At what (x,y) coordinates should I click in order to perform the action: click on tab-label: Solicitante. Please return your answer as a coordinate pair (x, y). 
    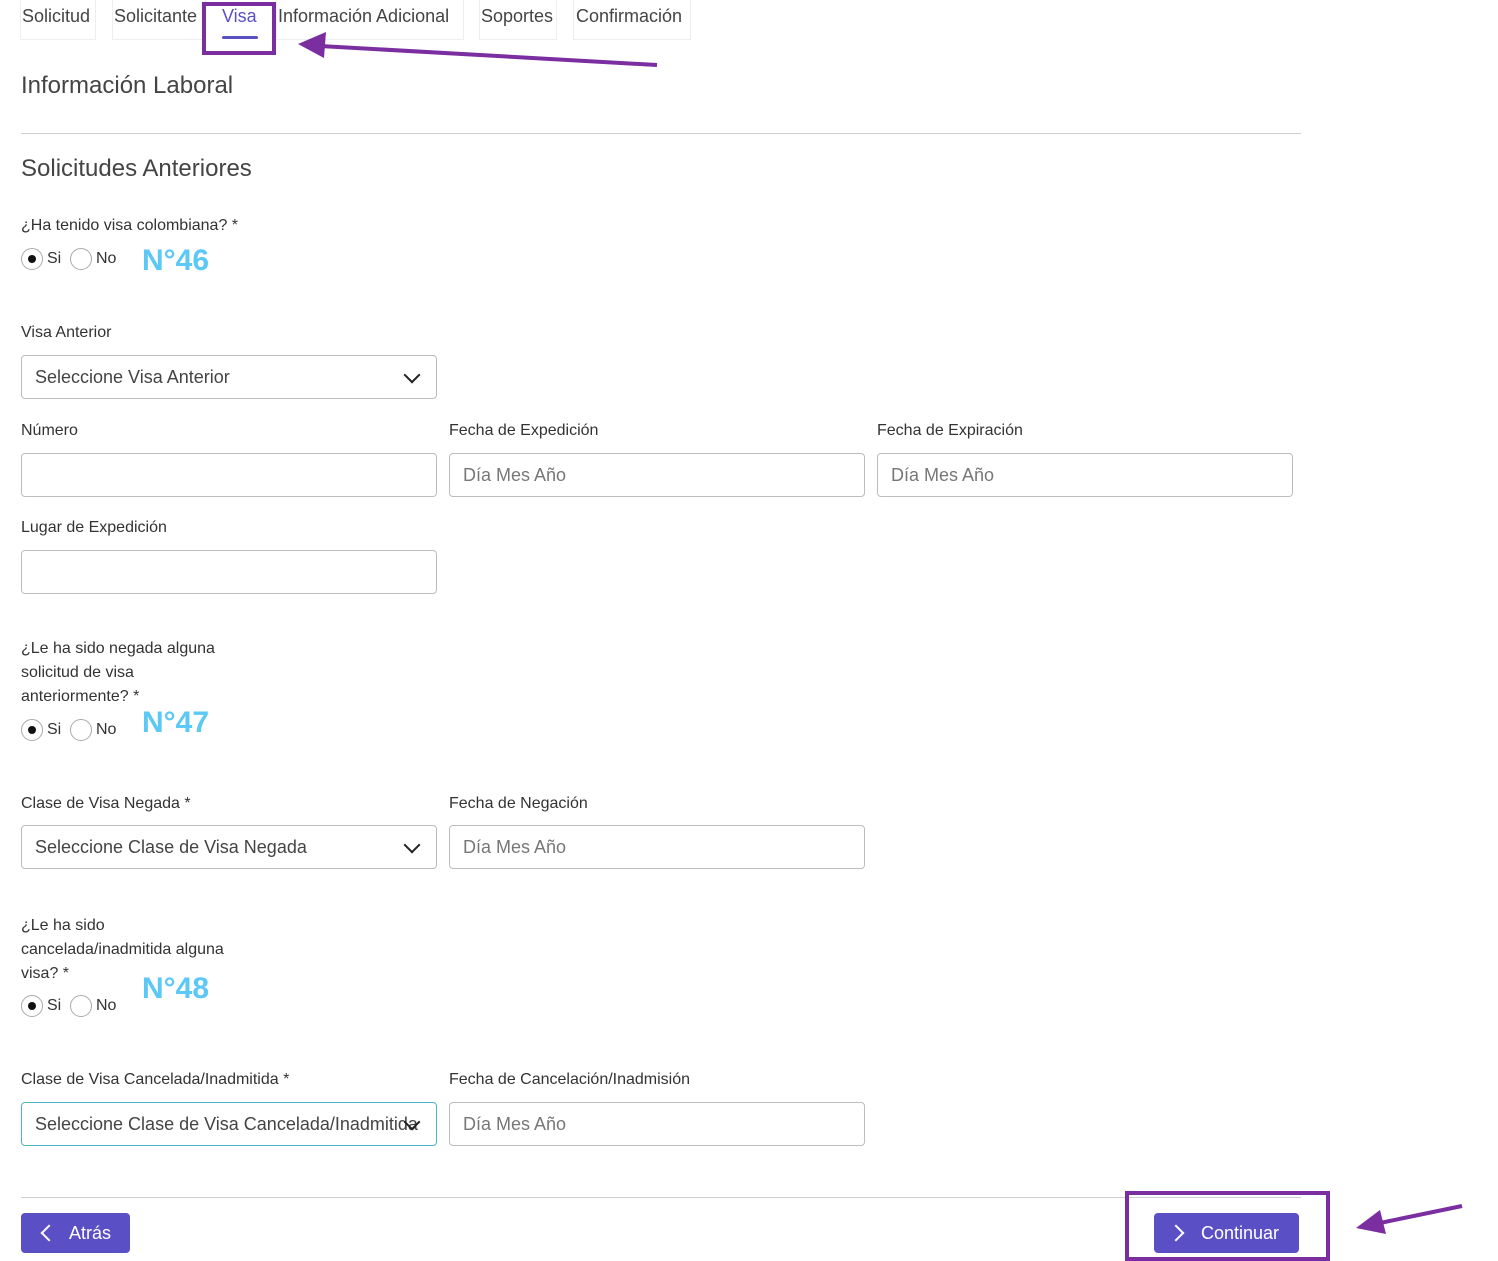
    Looking at the image, I should click on (156, 16).